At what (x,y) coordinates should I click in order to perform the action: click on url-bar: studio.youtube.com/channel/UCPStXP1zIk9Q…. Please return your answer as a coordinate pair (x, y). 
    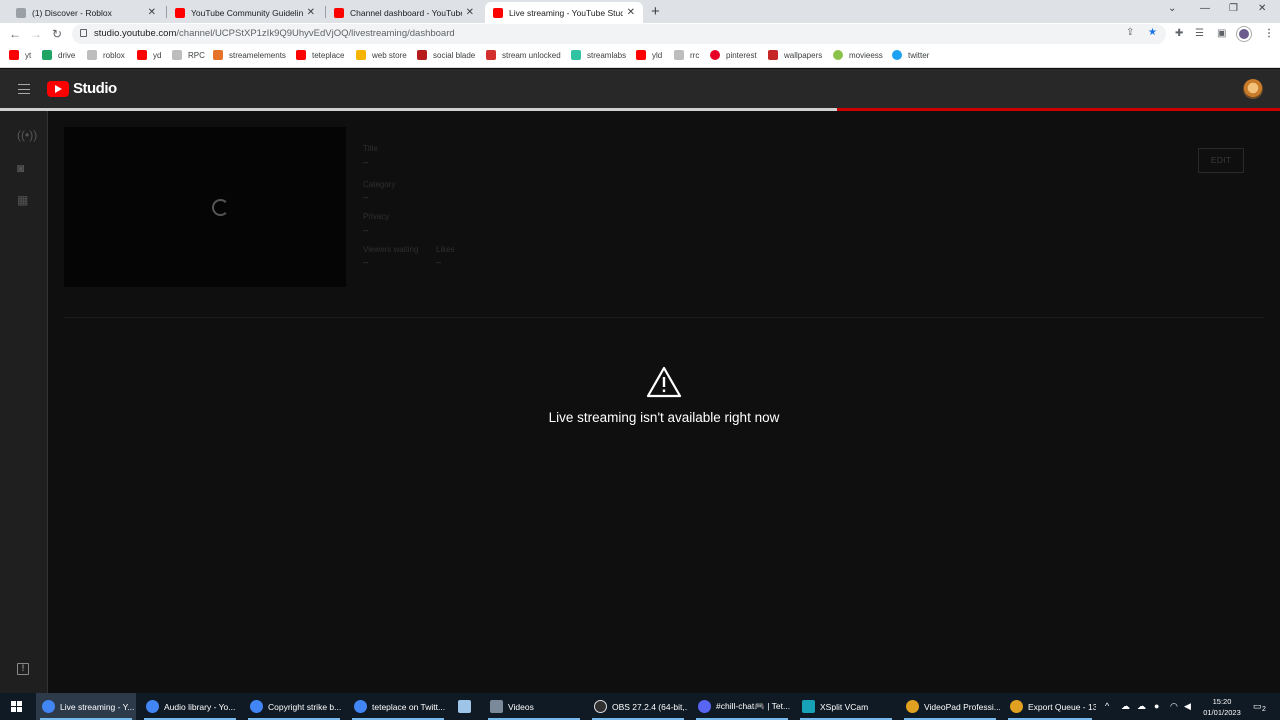
    Looking at the image, I should click on (619, 34).